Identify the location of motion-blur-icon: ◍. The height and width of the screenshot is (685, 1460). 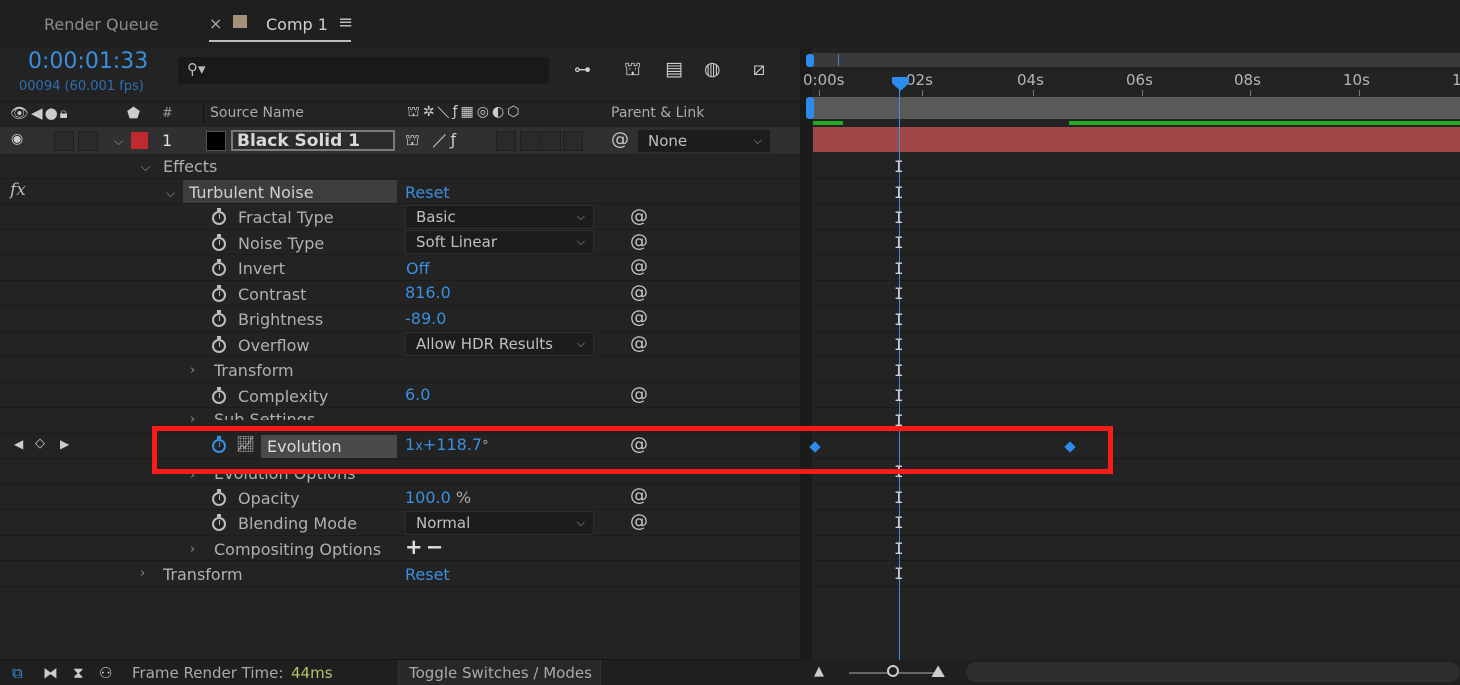
(712, 69).